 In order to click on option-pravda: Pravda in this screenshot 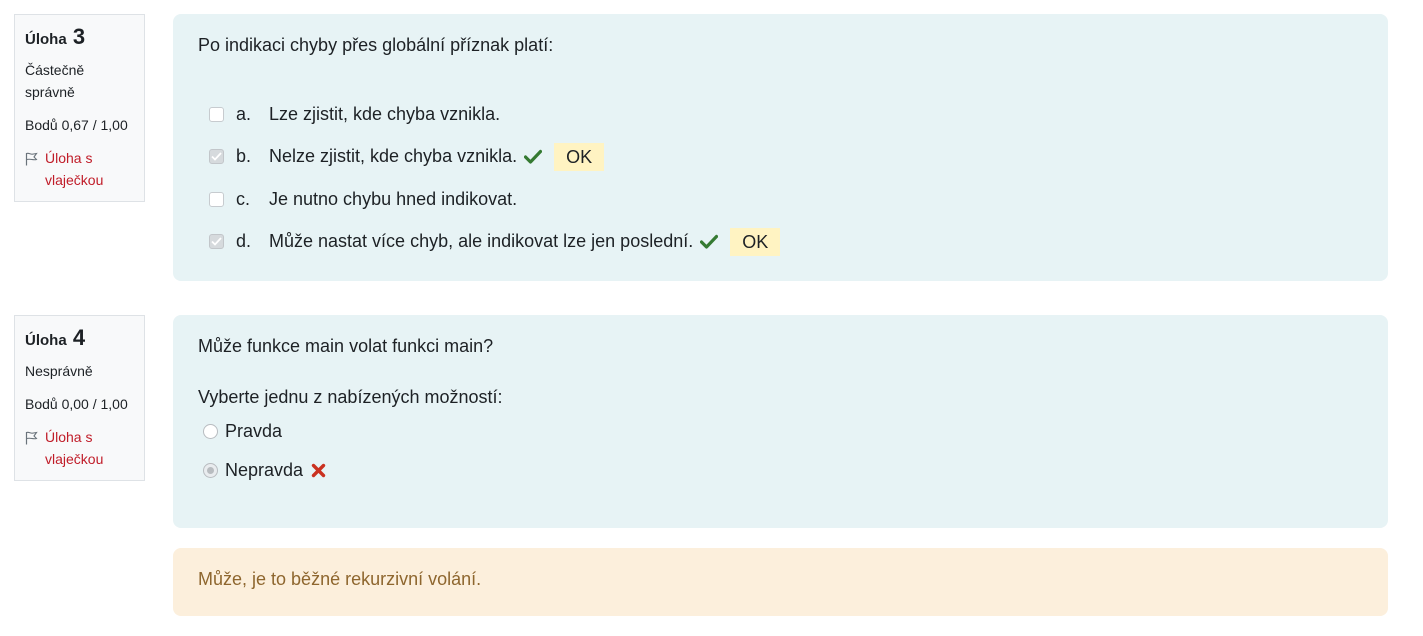, I will do `click(780, 431)`.